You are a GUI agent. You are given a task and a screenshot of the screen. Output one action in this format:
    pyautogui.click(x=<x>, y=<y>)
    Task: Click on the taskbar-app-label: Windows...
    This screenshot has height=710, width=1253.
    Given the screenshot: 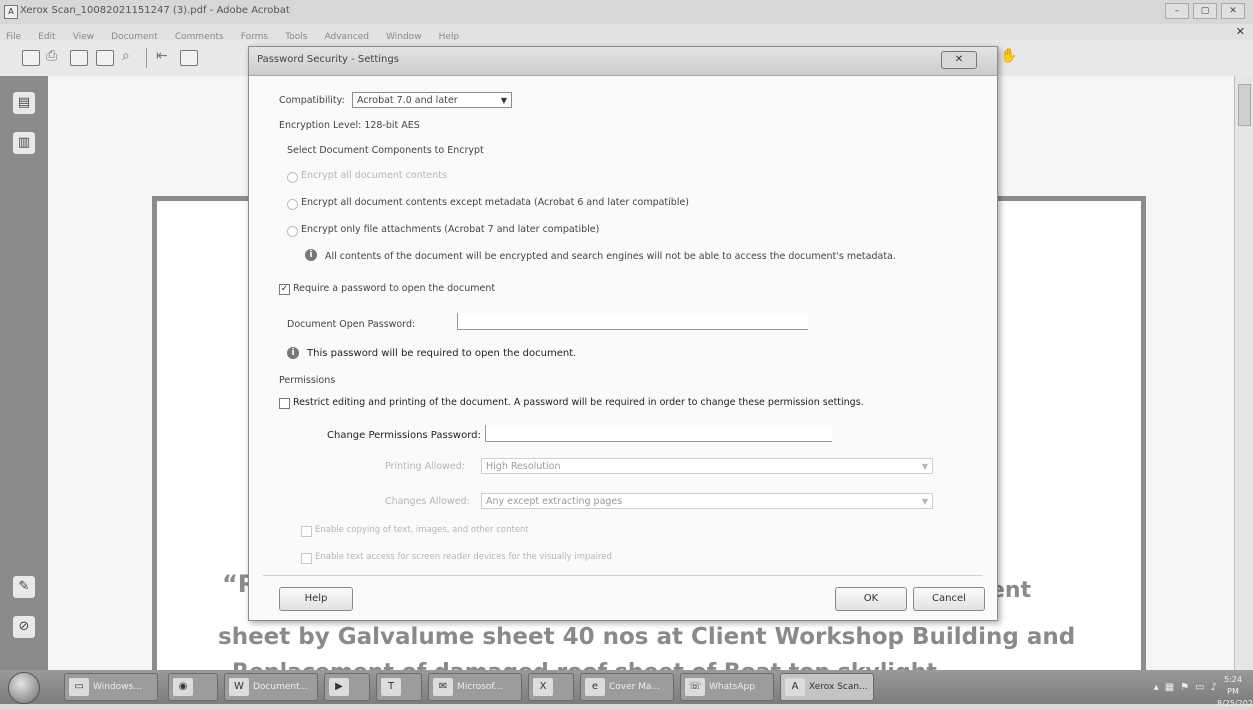 What is the action you would take?
    pyautogui.click(x=117, y=687)
    